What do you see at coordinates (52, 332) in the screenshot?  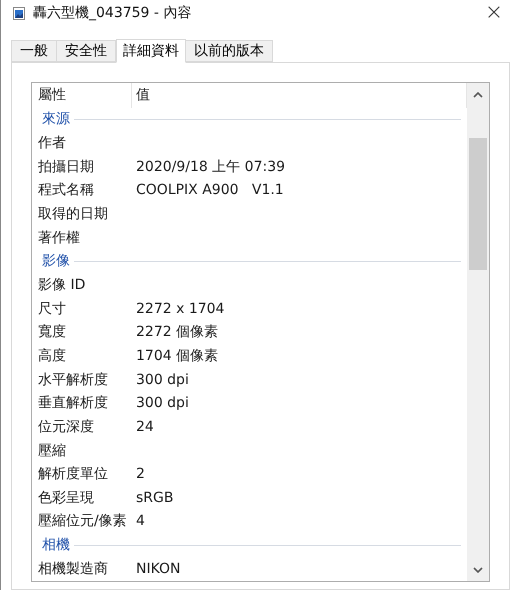 I see `property-name: 寬度` at bounding box center [52, 332].